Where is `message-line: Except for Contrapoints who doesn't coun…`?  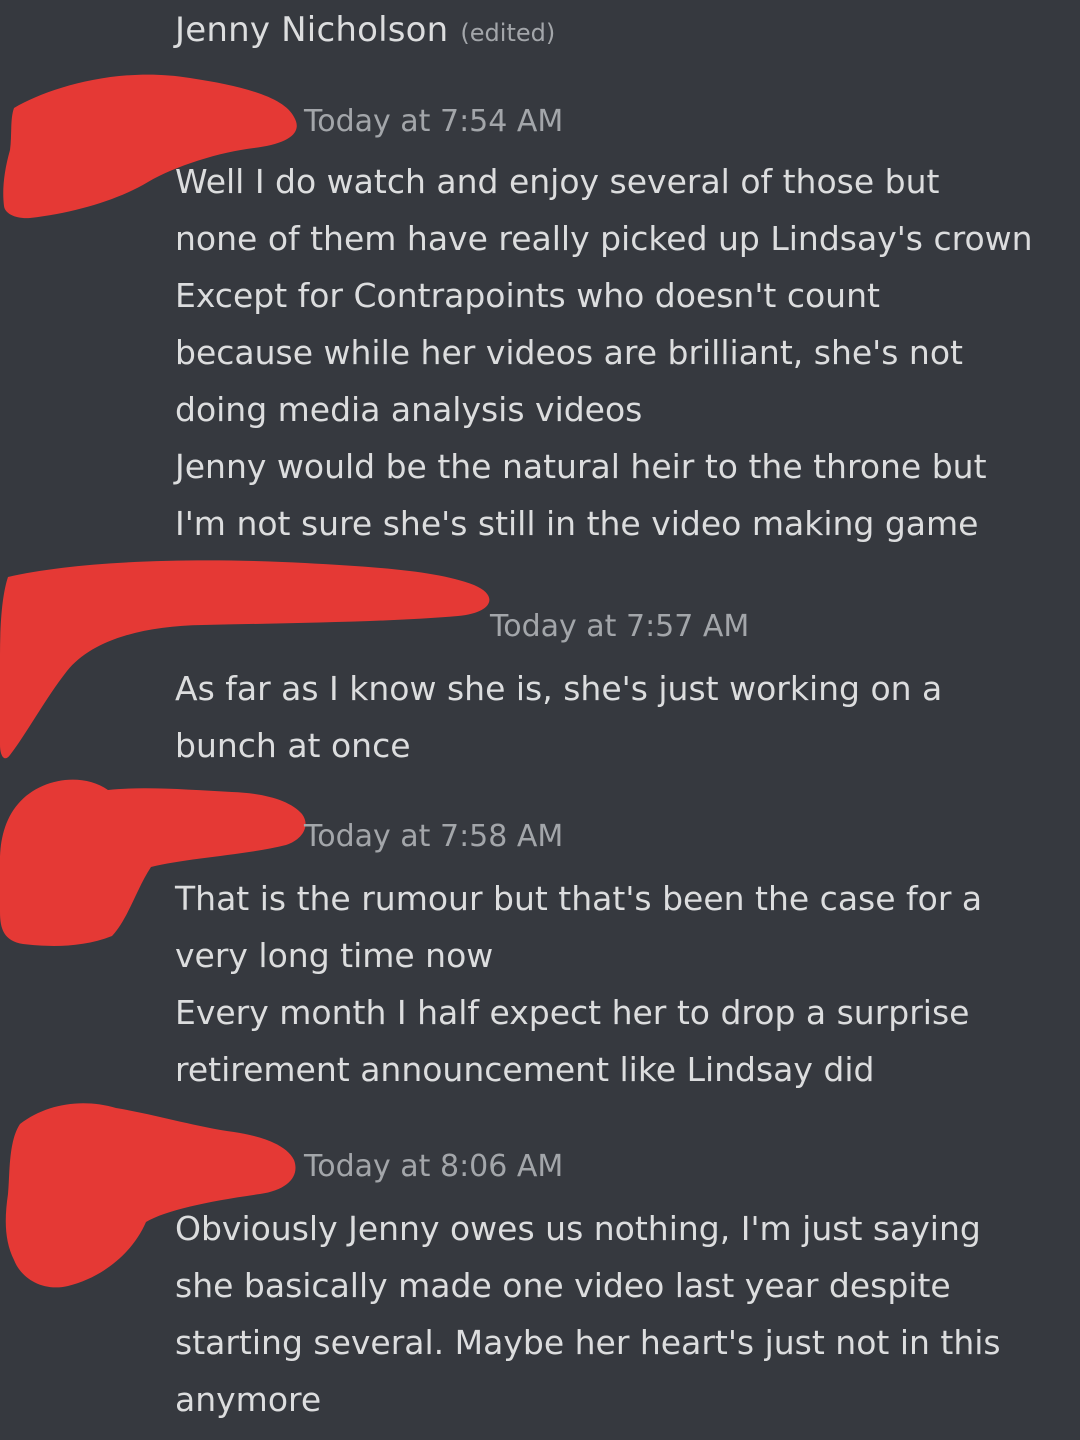
message-line: Except for Contrapoints who doesn't coun… is located at coordinates (527, 295).